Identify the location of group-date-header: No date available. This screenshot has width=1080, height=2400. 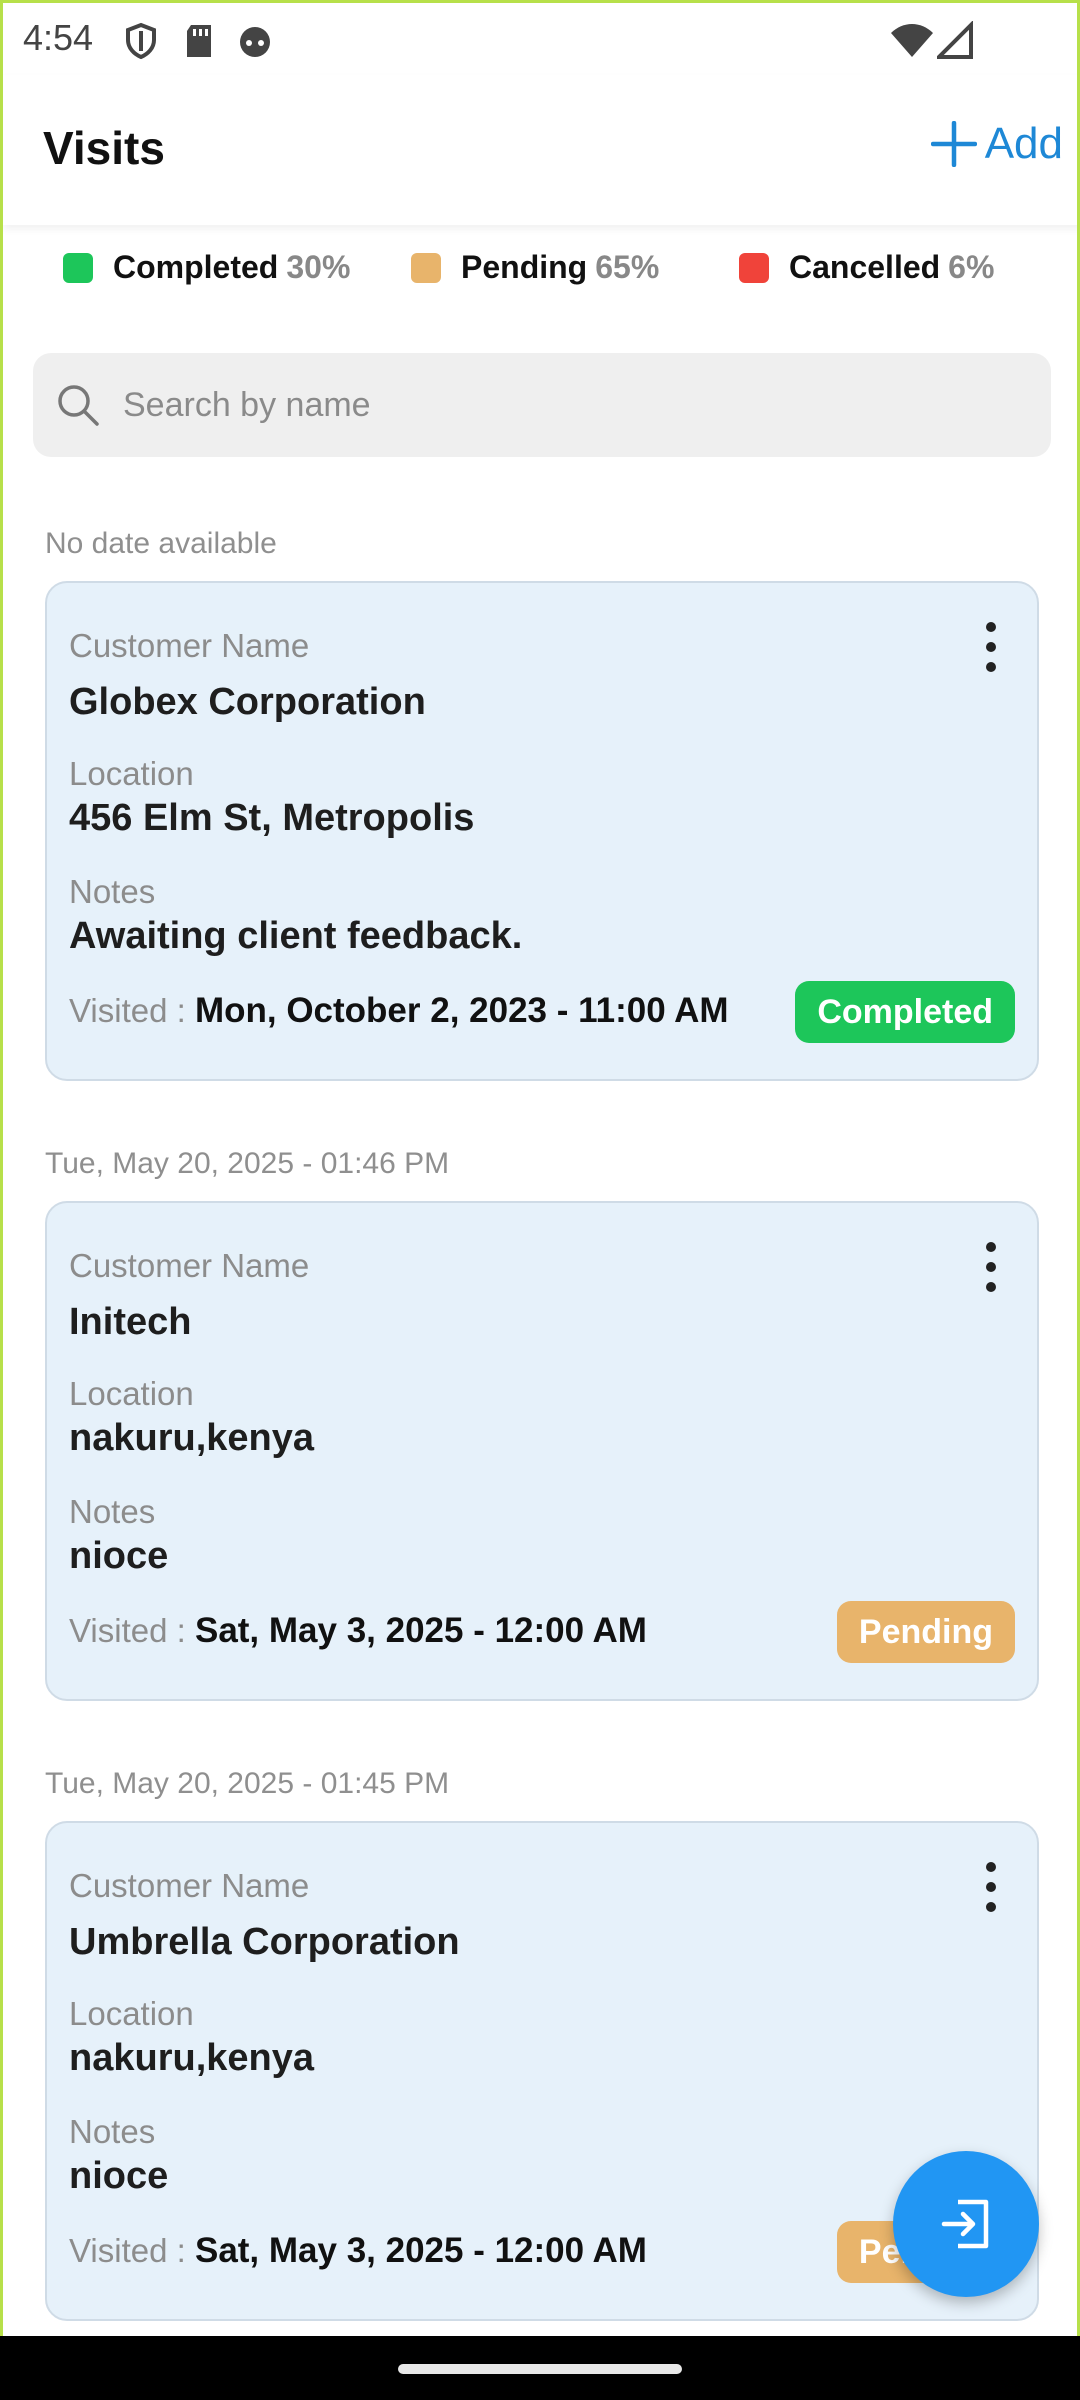
(161, 543).